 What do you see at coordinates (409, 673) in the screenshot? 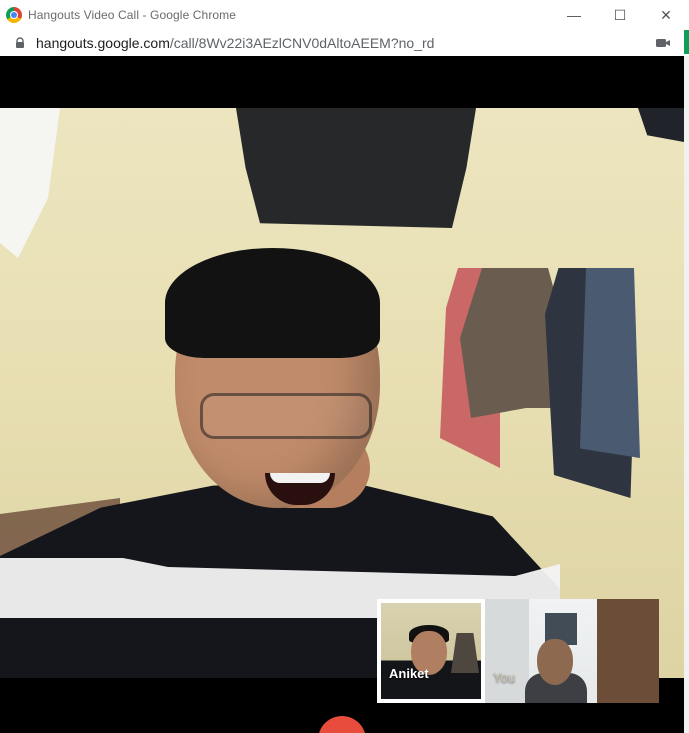
I see `participant-name: Aniket` at bounding box center [409, 673].